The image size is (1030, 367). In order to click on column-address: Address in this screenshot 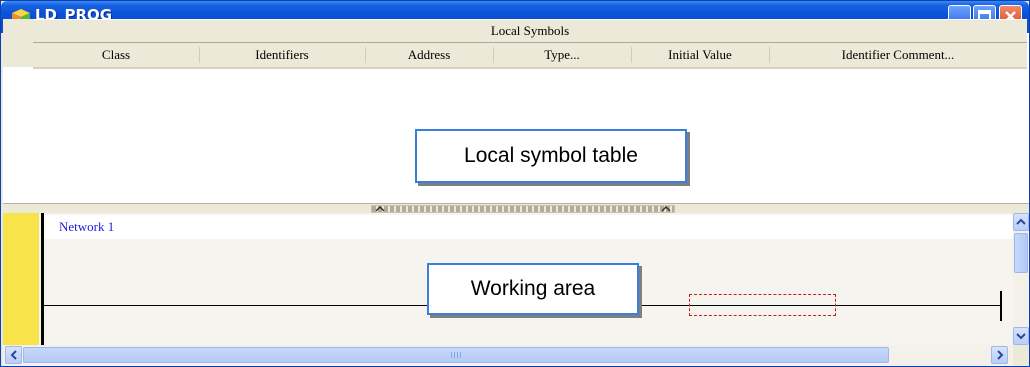, I will do `click(429, 55)`.